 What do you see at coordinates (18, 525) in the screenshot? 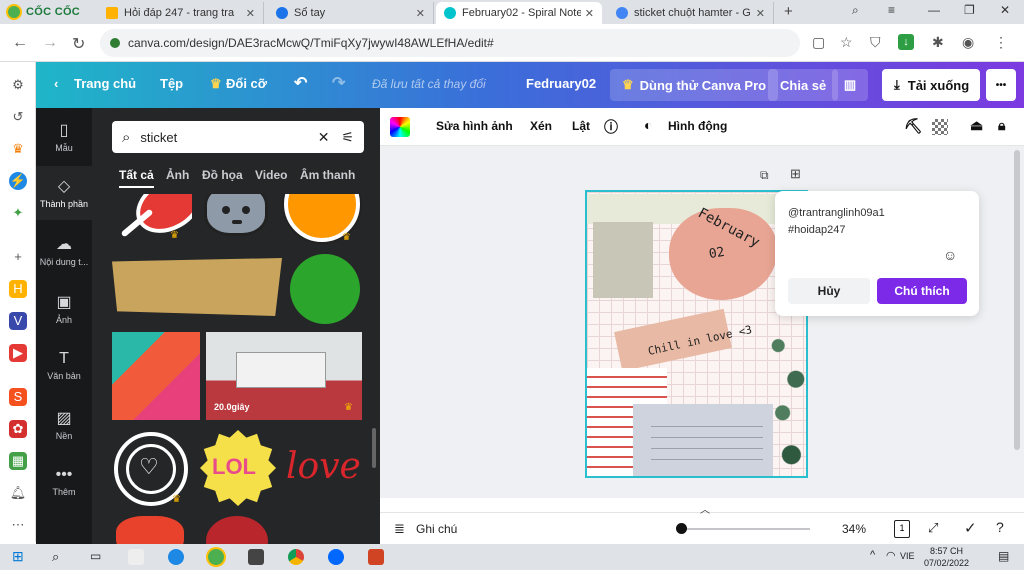
I see `more-icon: ⋯` at bounding box center [18, 525].